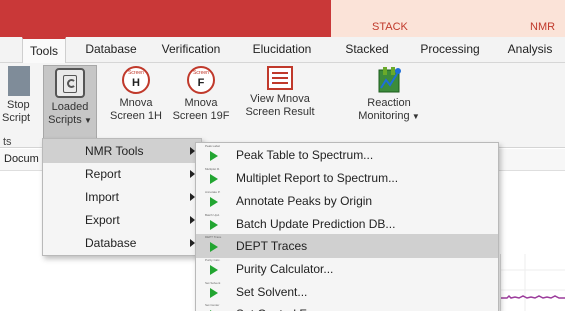 Image resolution: width=565 pixels, height=311 pixels. What do you see at coordinates (7, 142) in the screenshot?
I see `ribbon-group-label: ts` at bounding box center [7, 142].